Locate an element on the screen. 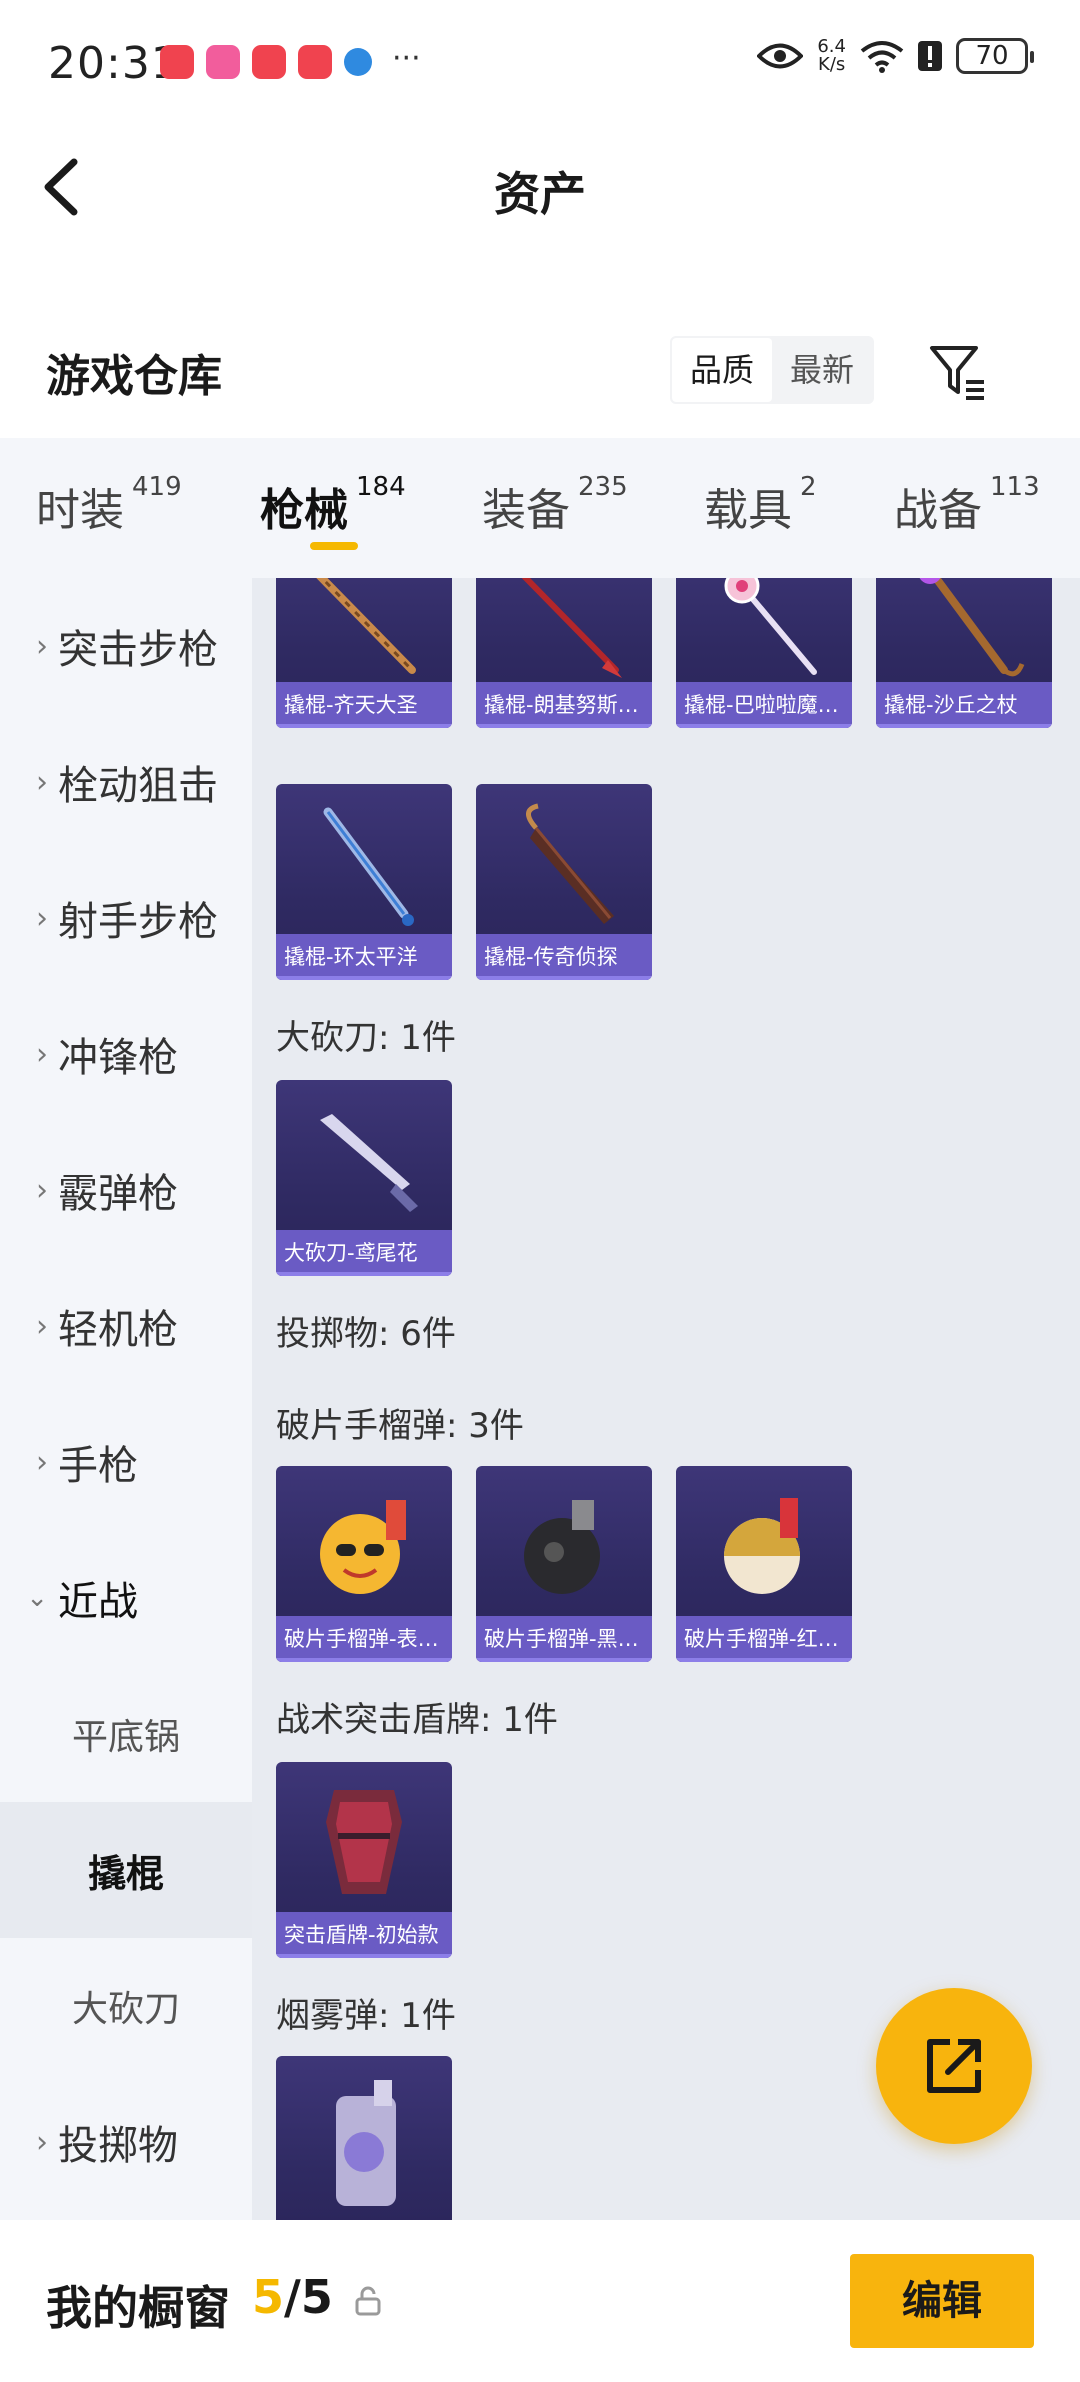  item-card: 破片手榴弹-表情包 is located at coordinates (364, 1564).